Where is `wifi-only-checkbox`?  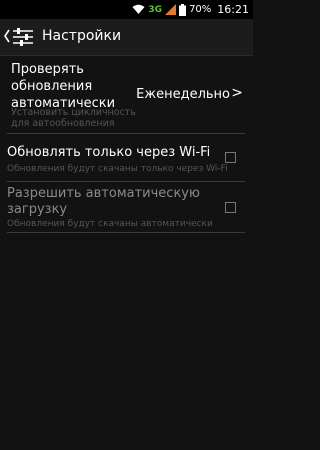
wifi-only-checkbox is located at coordinates (230, 157).